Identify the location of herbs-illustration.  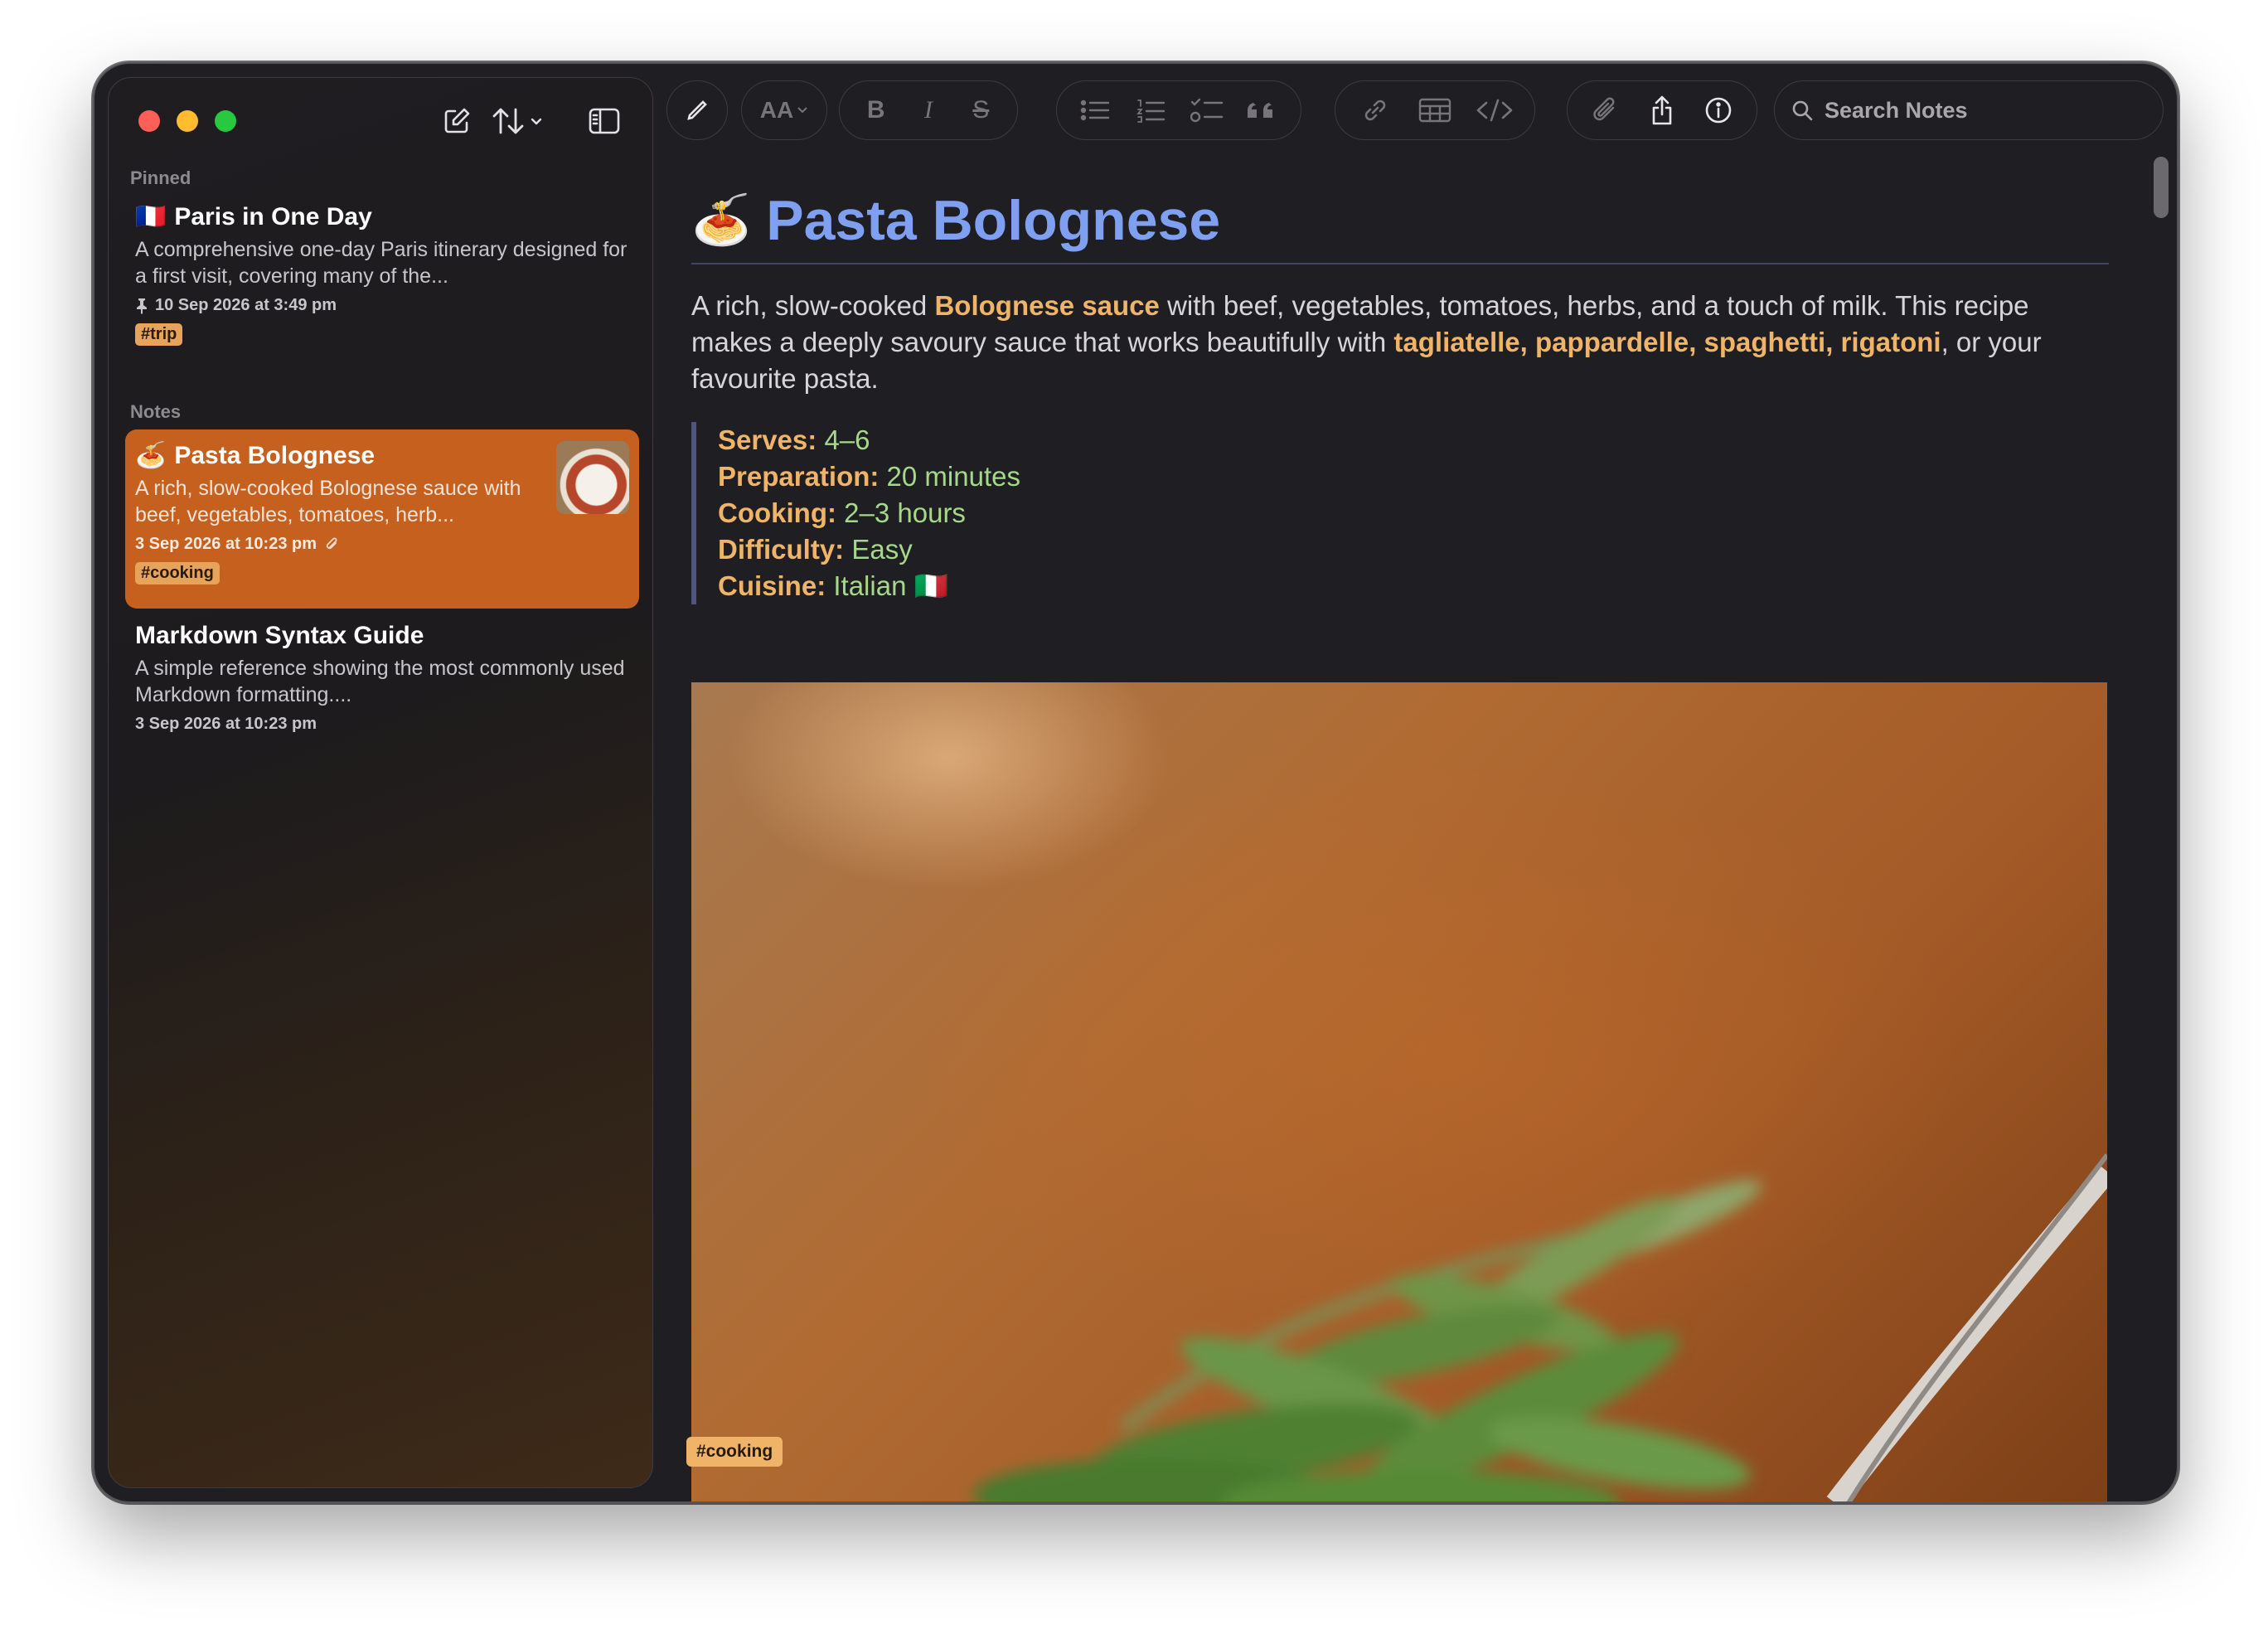
(1540, 1327).